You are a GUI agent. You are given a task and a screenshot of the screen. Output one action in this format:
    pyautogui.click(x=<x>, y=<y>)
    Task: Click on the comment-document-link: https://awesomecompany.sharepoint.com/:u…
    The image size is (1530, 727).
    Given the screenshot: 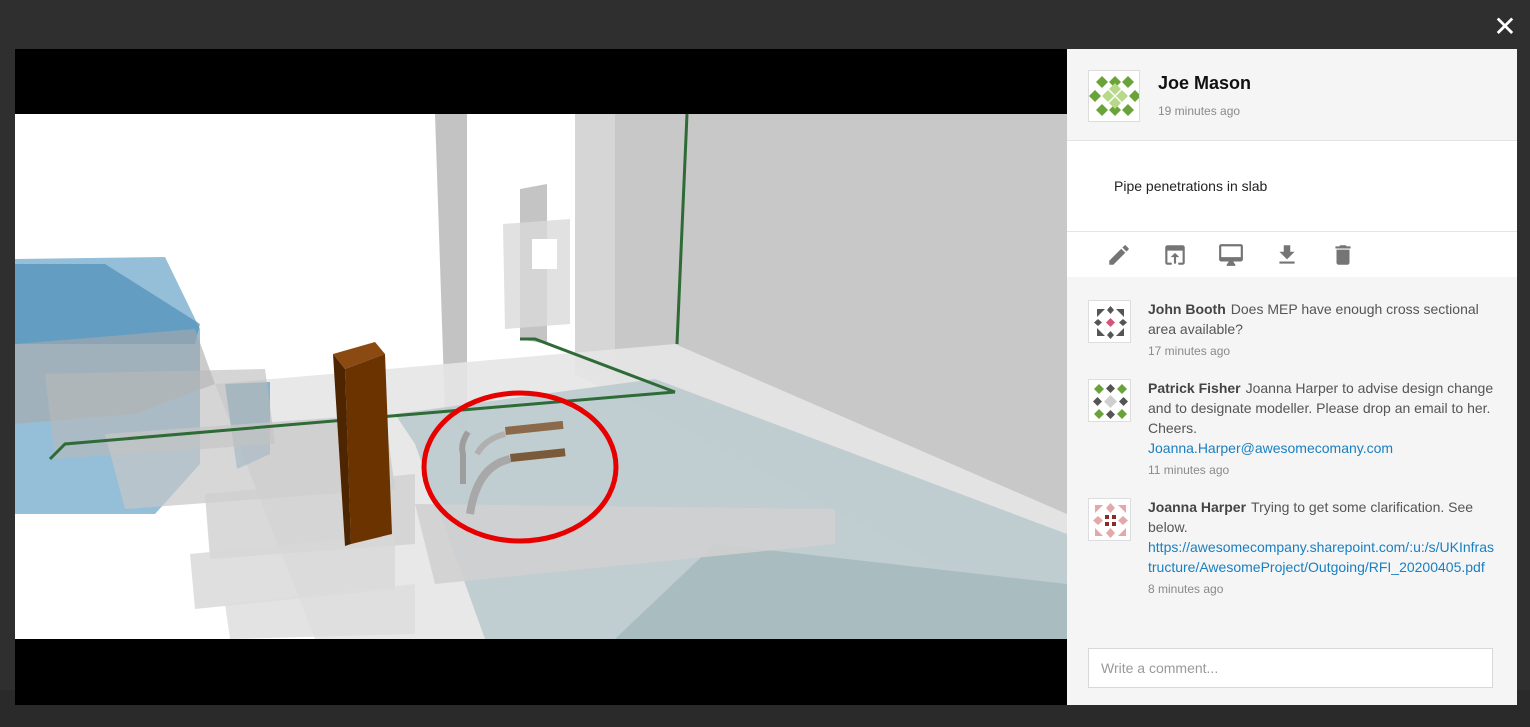 What is the action you would take?
    pyautogui.click(x=1322, y=557)
    